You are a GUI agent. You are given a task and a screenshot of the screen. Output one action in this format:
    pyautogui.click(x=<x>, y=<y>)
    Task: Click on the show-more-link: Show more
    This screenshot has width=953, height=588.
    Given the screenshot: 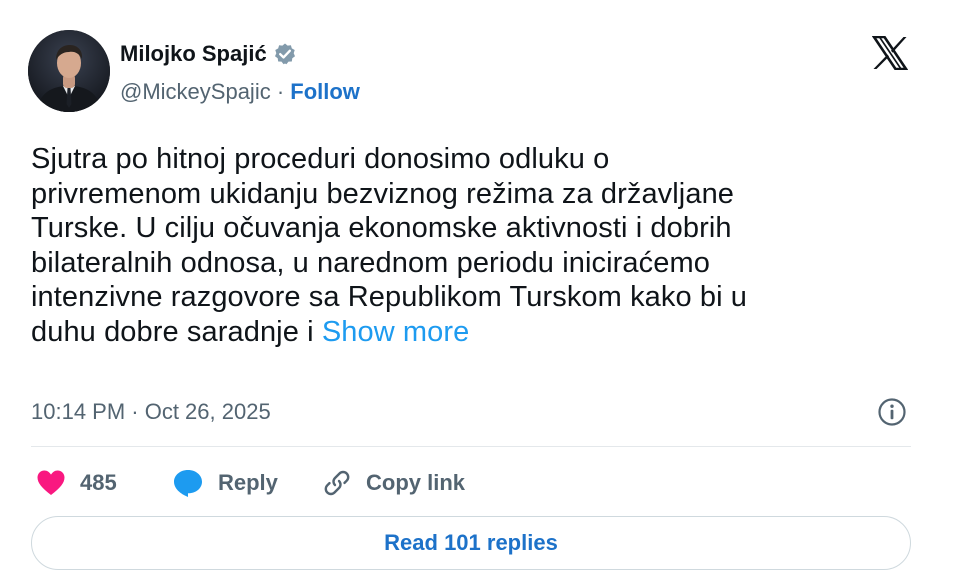 What is the action you would take?
    pyautogui.click(x=396, y=332)
    